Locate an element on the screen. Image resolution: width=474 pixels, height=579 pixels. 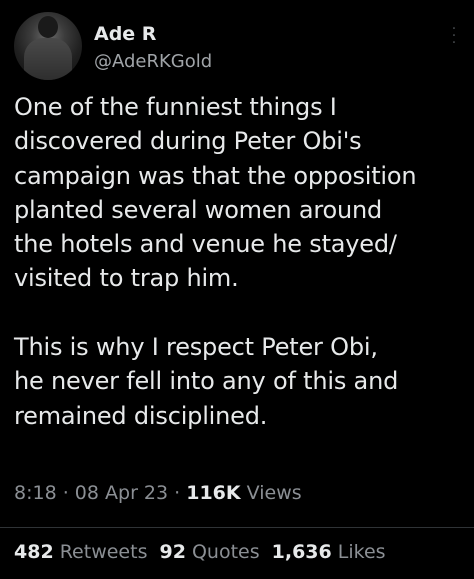
quotes-stat: 92 Quotes is located at coordinates (209, 552).